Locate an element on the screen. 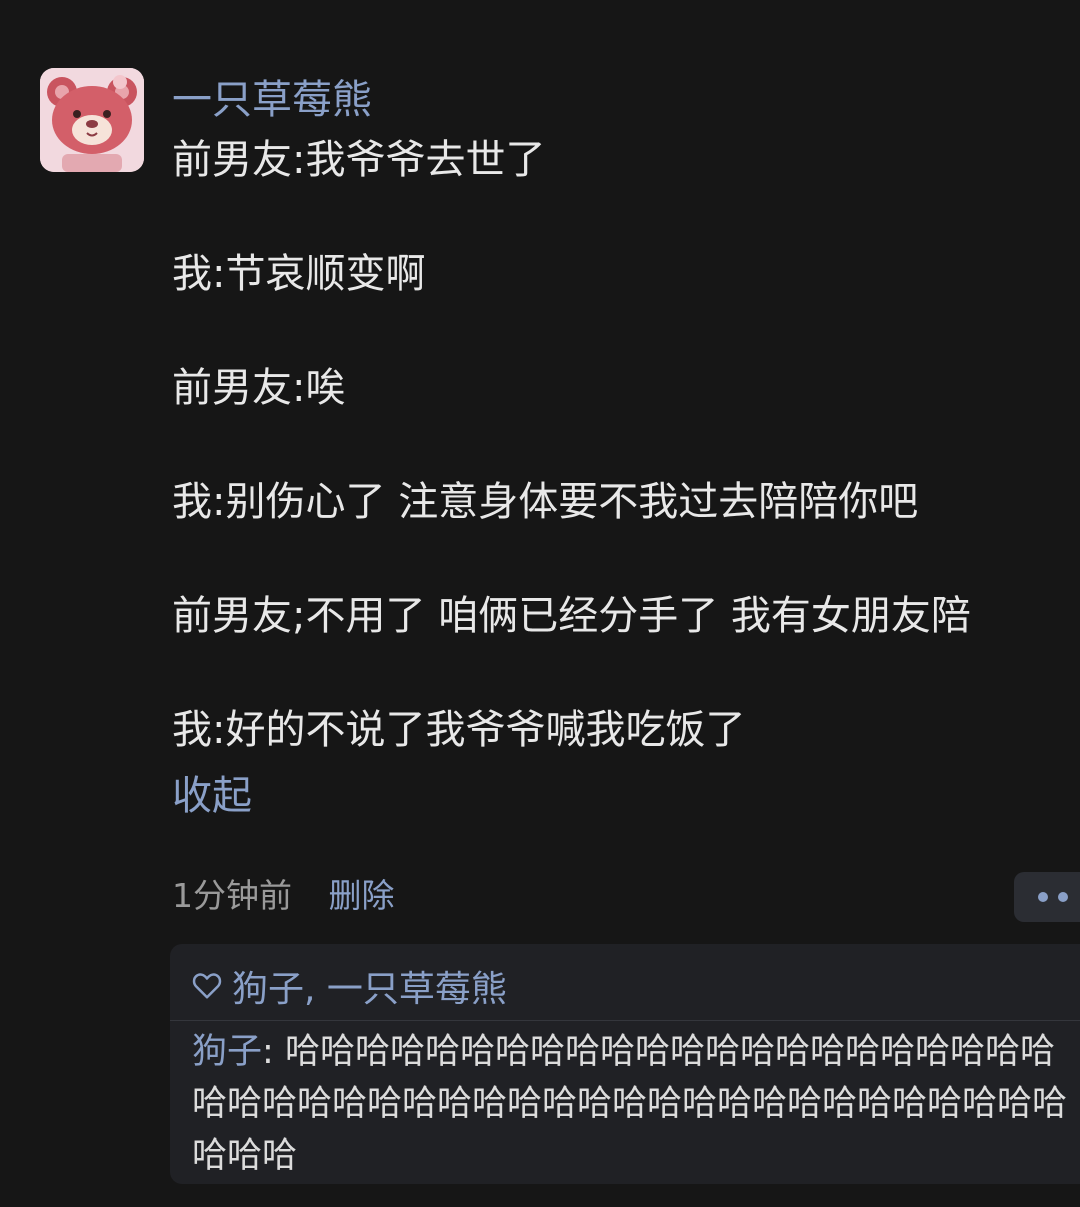 Image resolution: width=1080 pixels, height=1207 pixels. likes-names: 狗子, 一只草莓熊 is located at coordinates (369, 989).